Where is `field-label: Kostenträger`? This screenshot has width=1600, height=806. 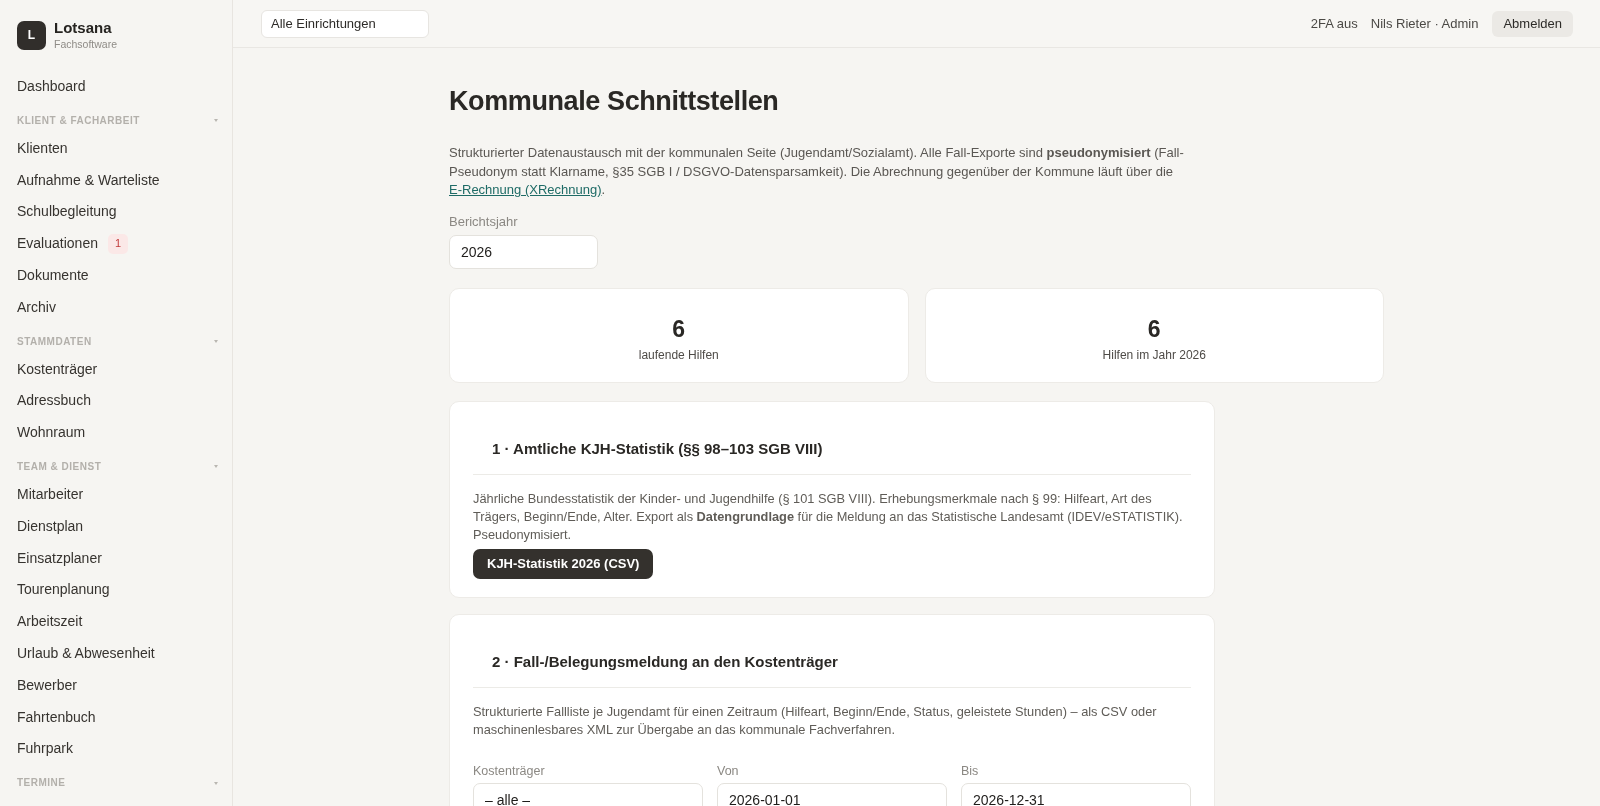 field-label: Kostenträger is located at coordinates (509, 771).